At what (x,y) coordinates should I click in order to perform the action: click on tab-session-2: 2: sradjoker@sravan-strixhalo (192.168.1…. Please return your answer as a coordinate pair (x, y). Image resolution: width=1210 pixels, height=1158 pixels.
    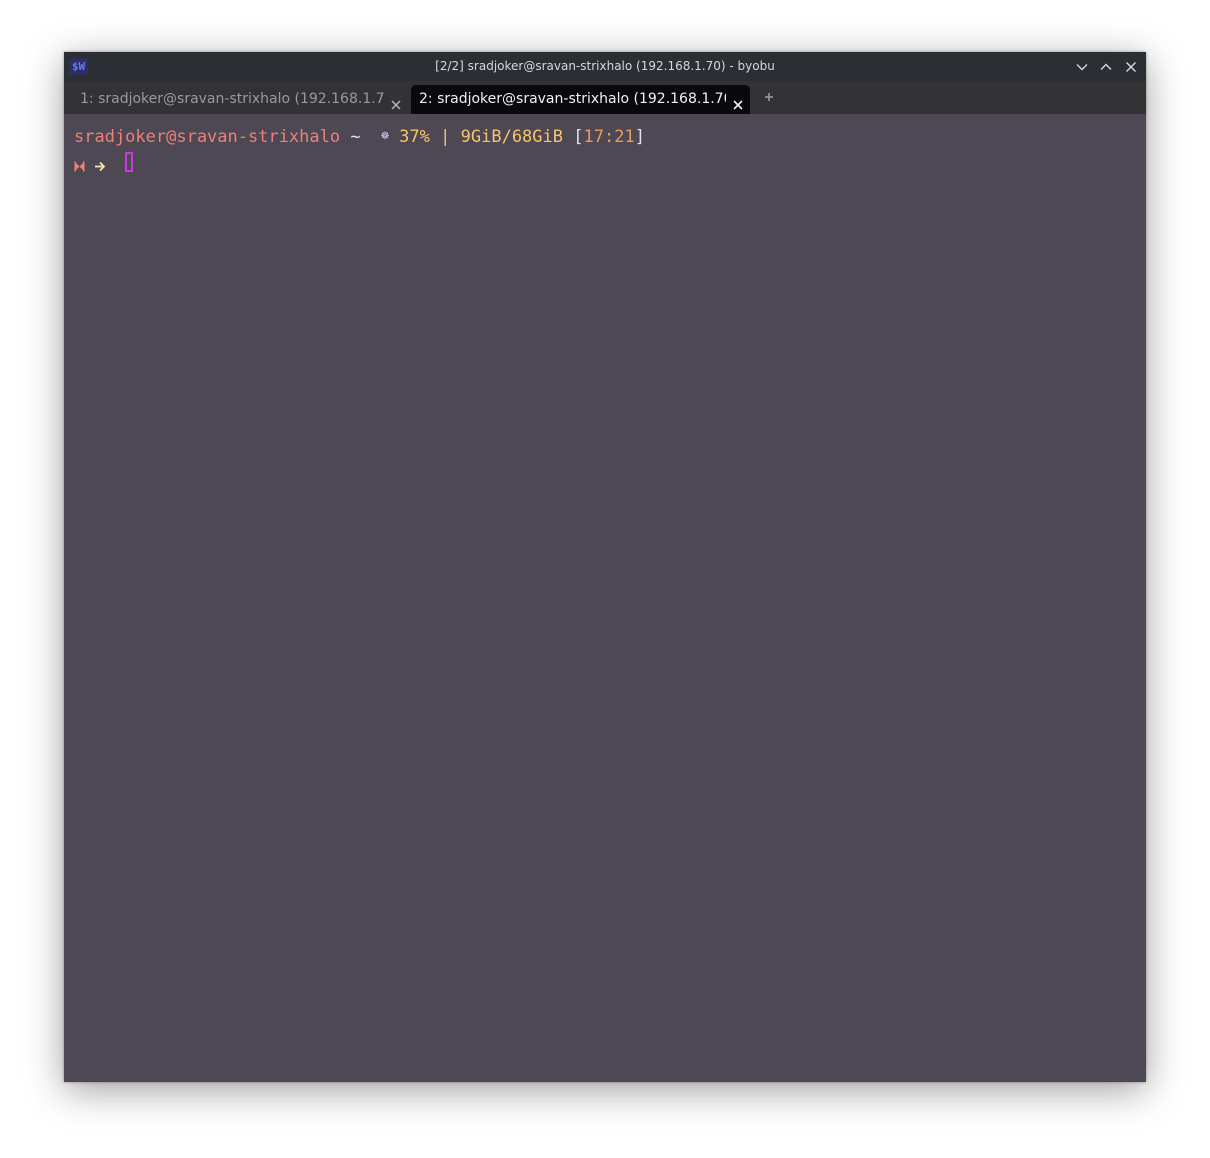
    Looking at the image, I should click on (580, 99).